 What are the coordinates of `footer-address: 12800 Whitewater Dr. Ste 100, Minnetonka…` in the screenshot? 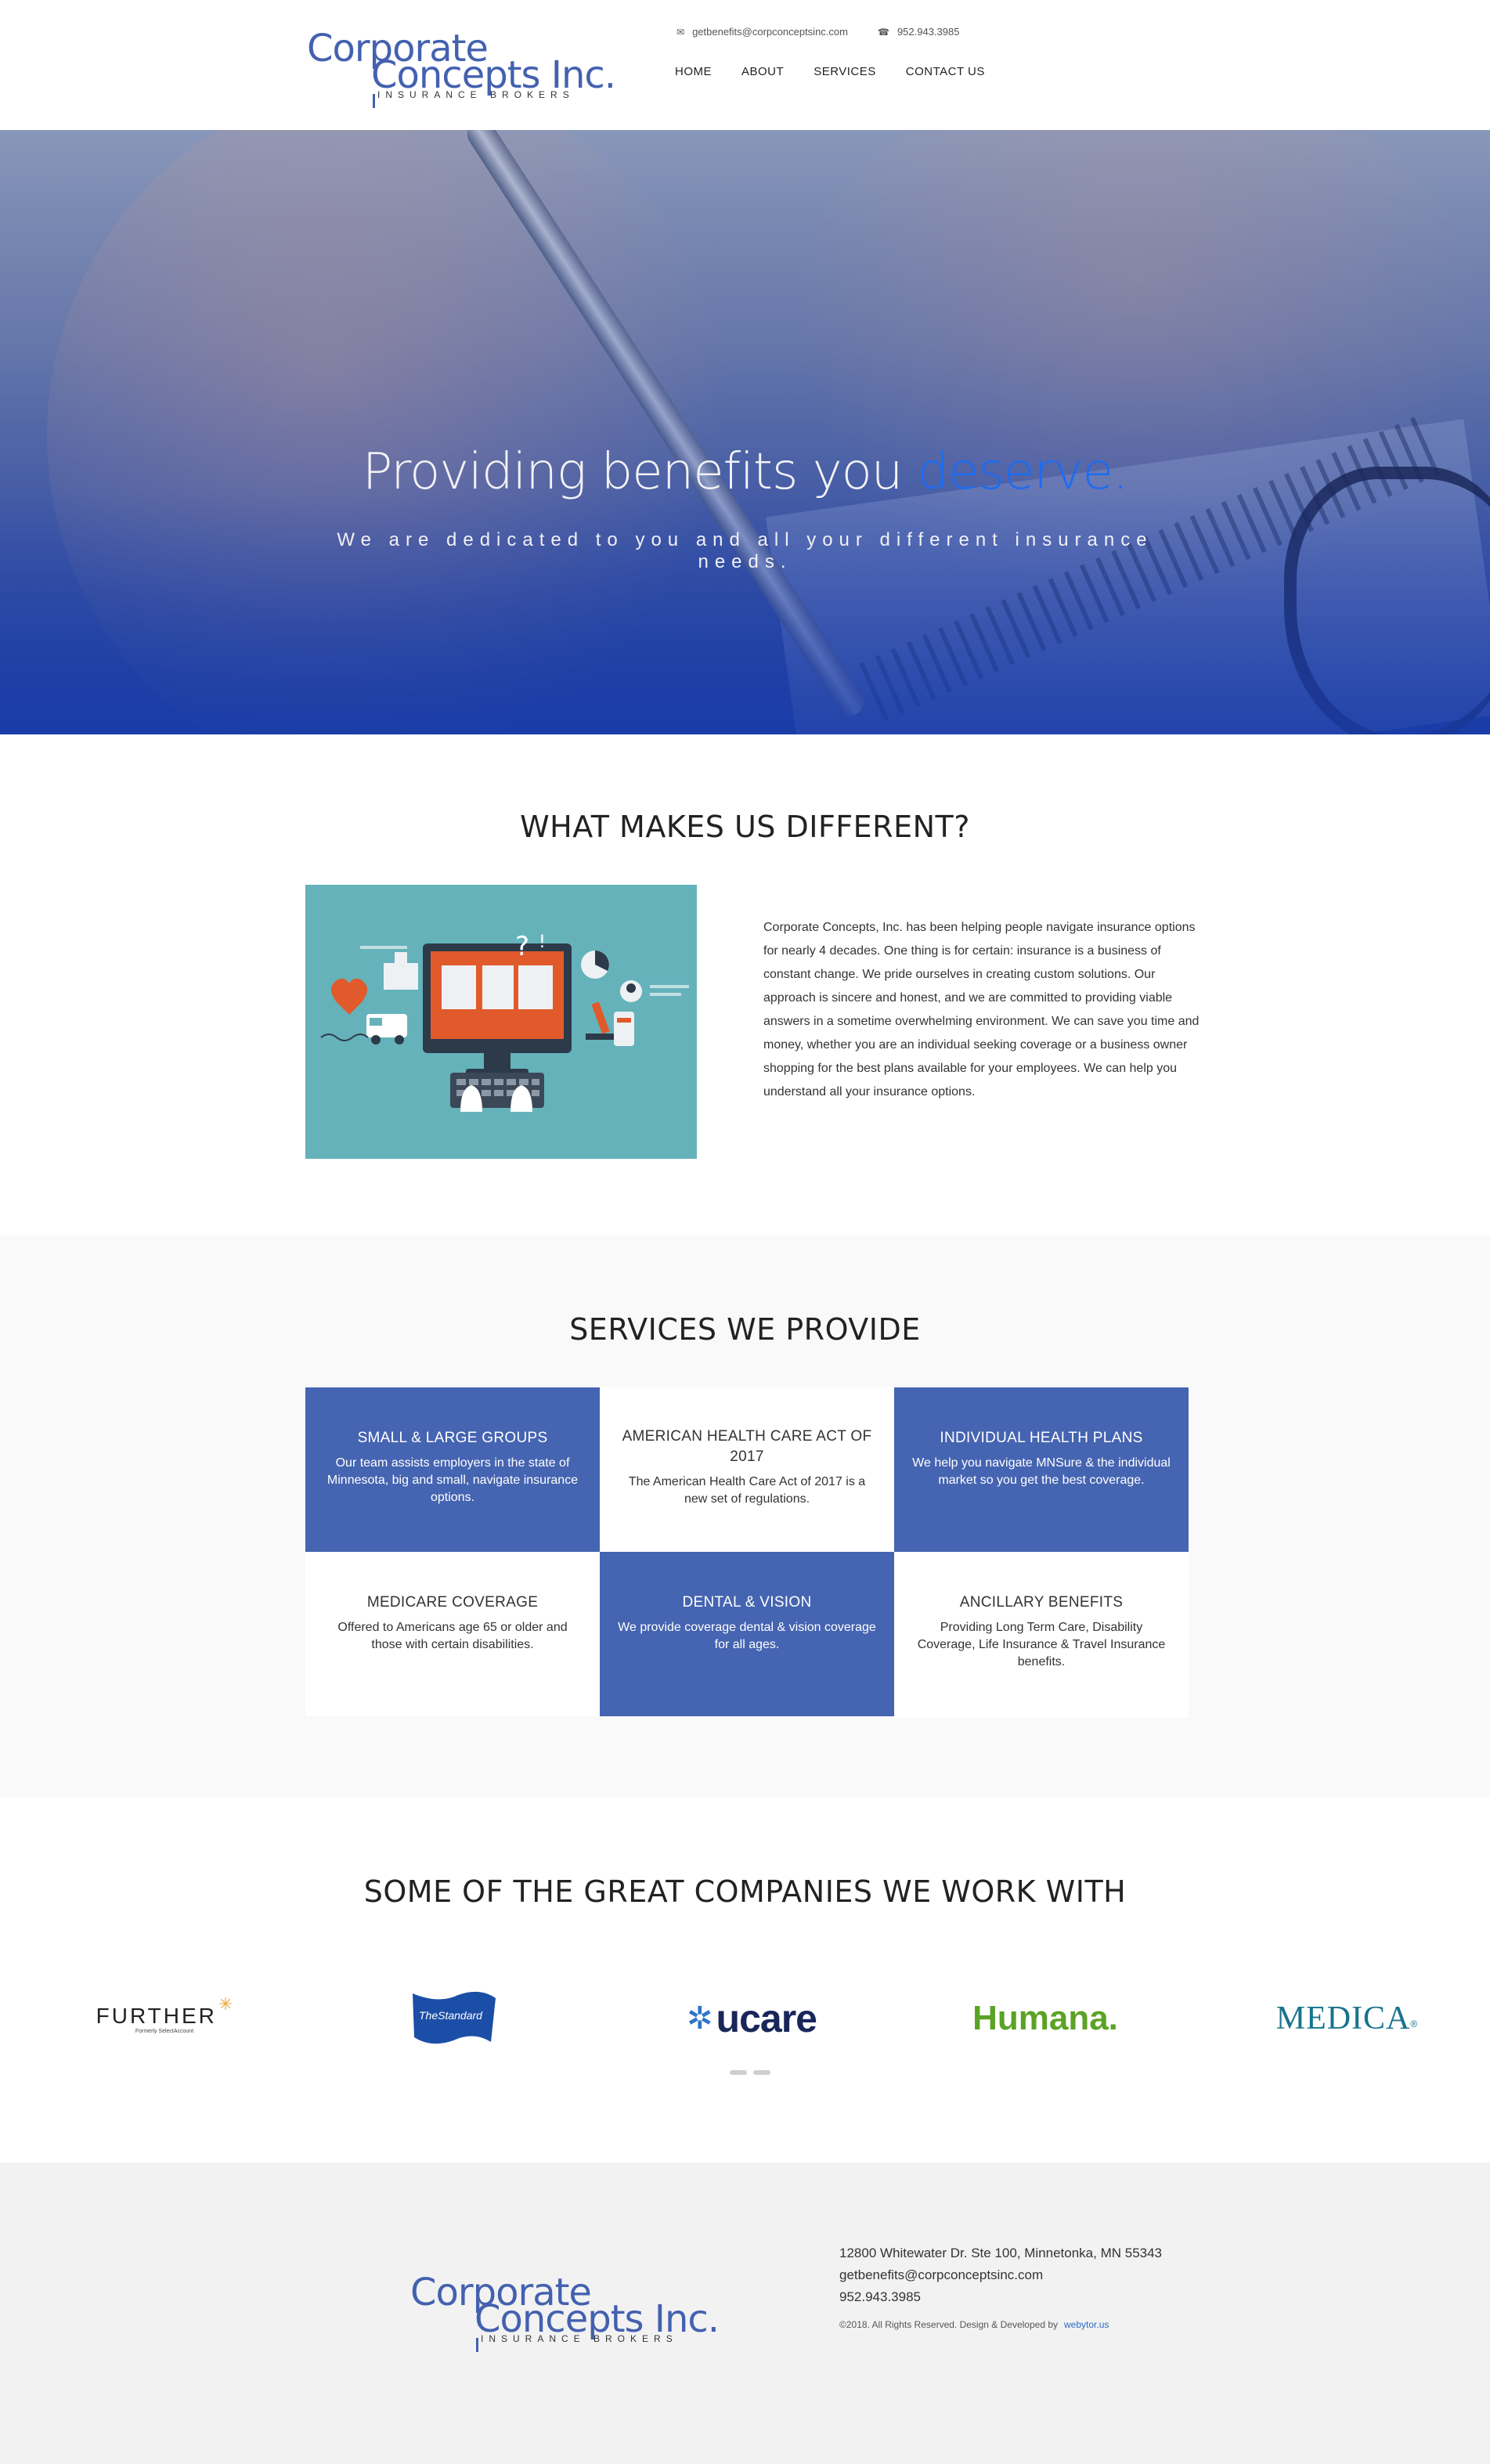 It's located at (1001, 2253).